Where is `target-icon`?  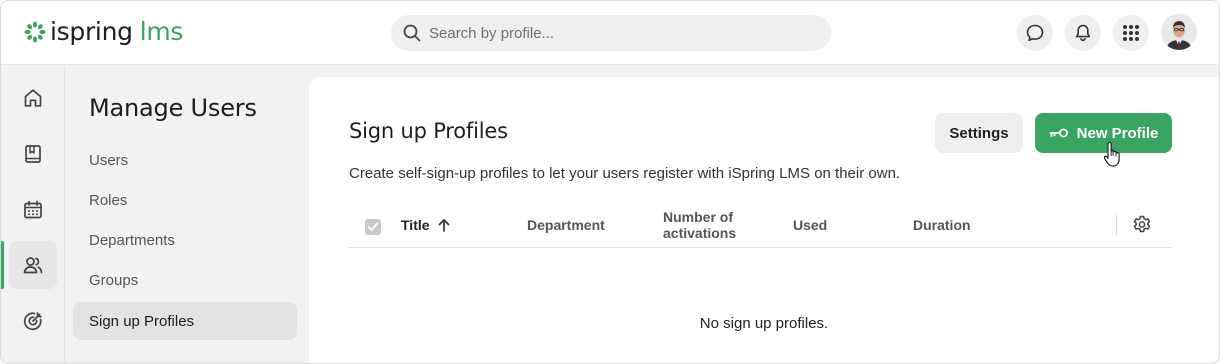 target-icon is located at coordinates (32, 321).